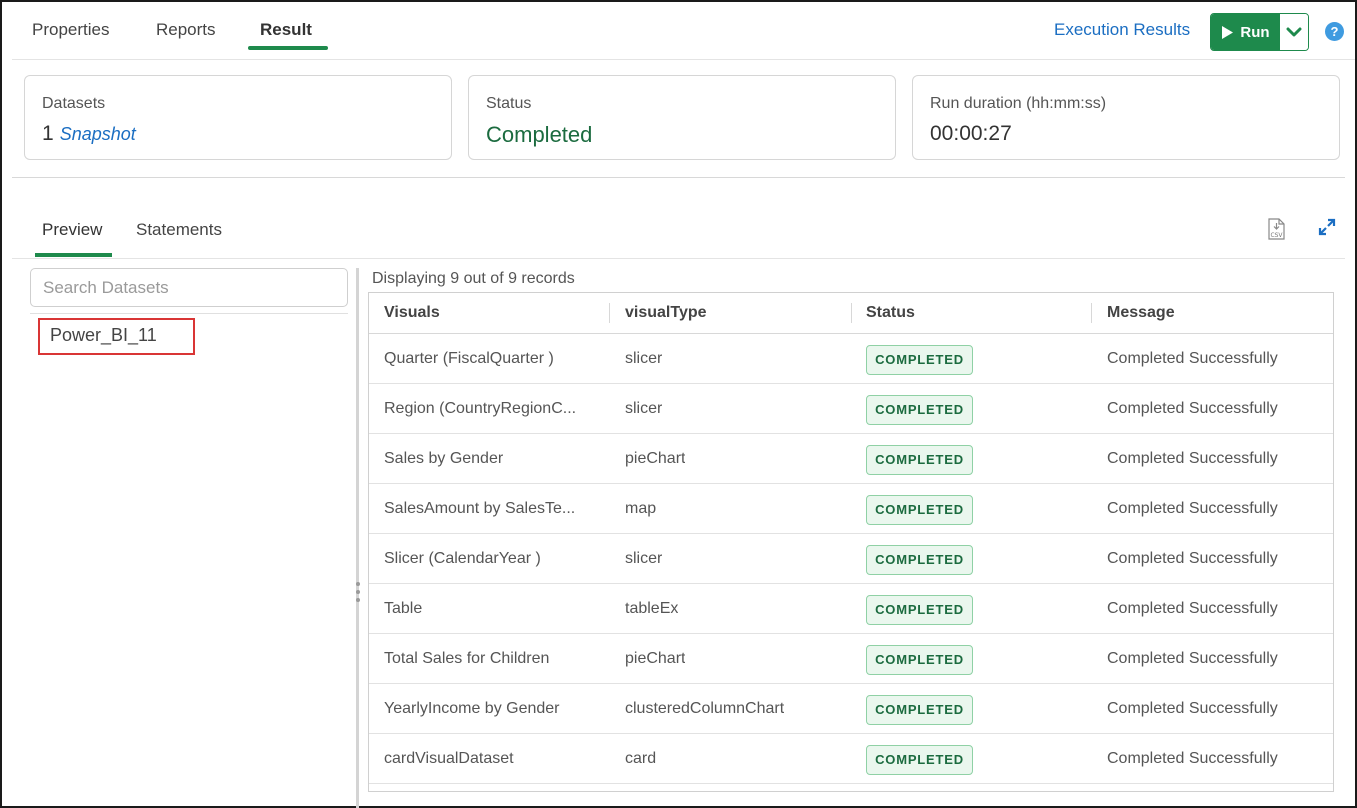 The image size is (1357, 808). Describe the element at coordinates (682, 117) in the screenshot. I see `status-card: Status Completed` at that location.